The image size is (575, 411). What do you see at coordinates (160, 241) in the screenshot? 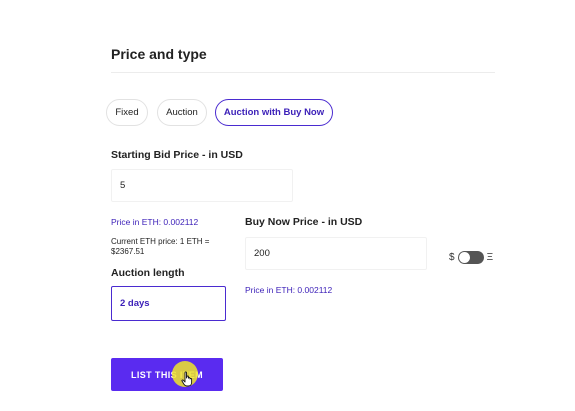
I see `current-eth-price-line1: Current ETH price: 1 ETH =` at bounding box center [160, 241].